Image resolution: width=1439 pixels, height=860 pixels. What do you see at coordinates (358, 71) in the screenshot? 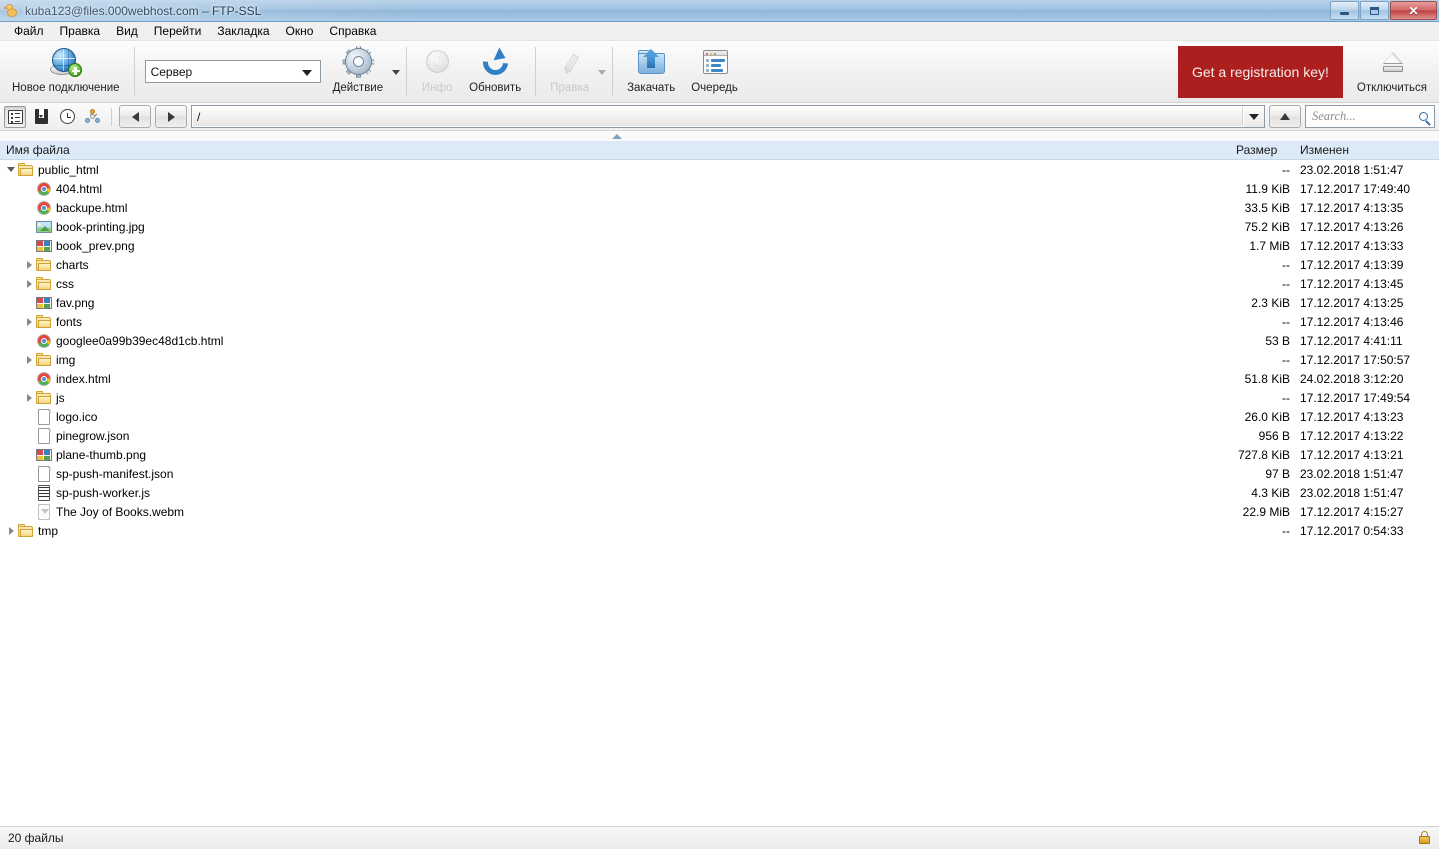
I see `action-button: Действие` at bounding box center [358, 71].